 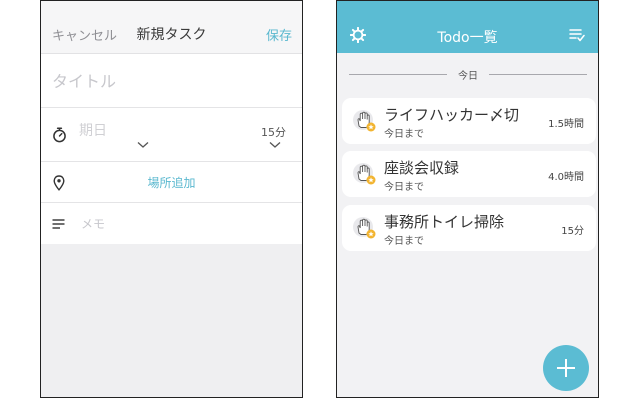 What do you see at coordinates (467, 38) in the screenshot?
I see `todo-title: Todo一覧` at bounding box center [467, 38].